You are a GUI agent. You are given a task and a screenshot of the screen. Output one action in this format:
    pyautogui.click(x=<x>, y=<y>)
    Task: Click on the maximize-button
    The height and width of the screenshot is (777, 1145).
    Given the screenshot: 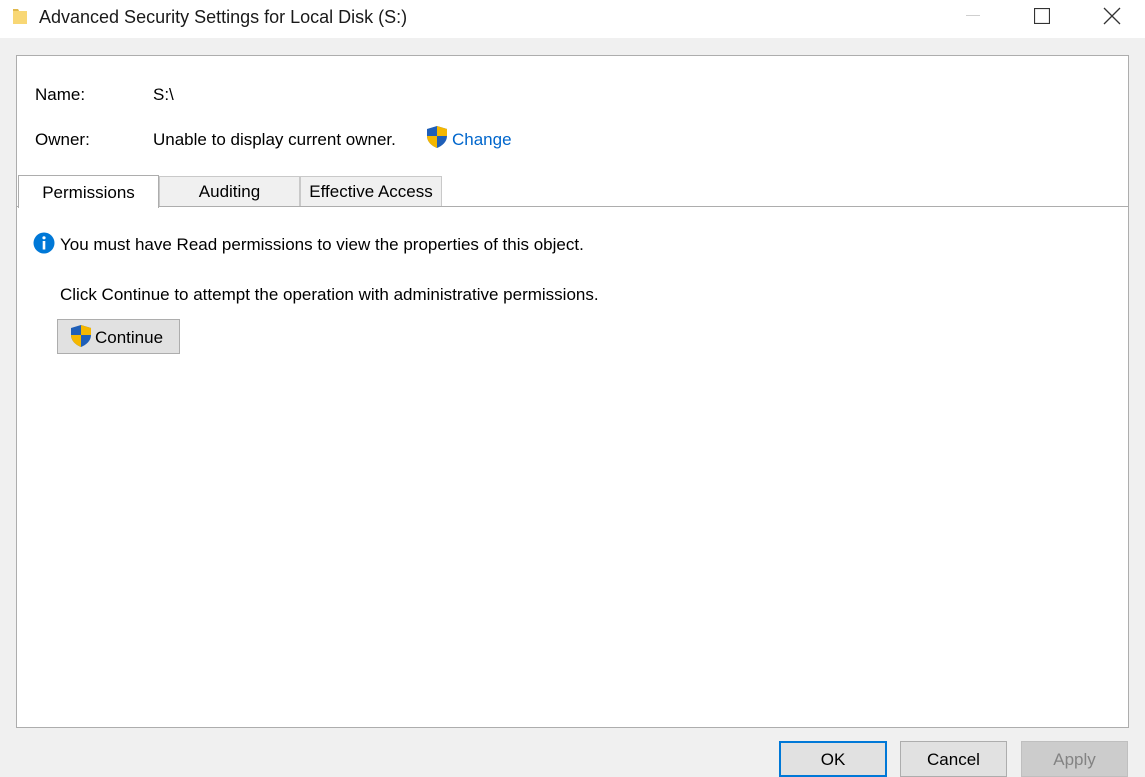 What is the action you would take?
    pyautogui.click(x=1041, y=16)
    